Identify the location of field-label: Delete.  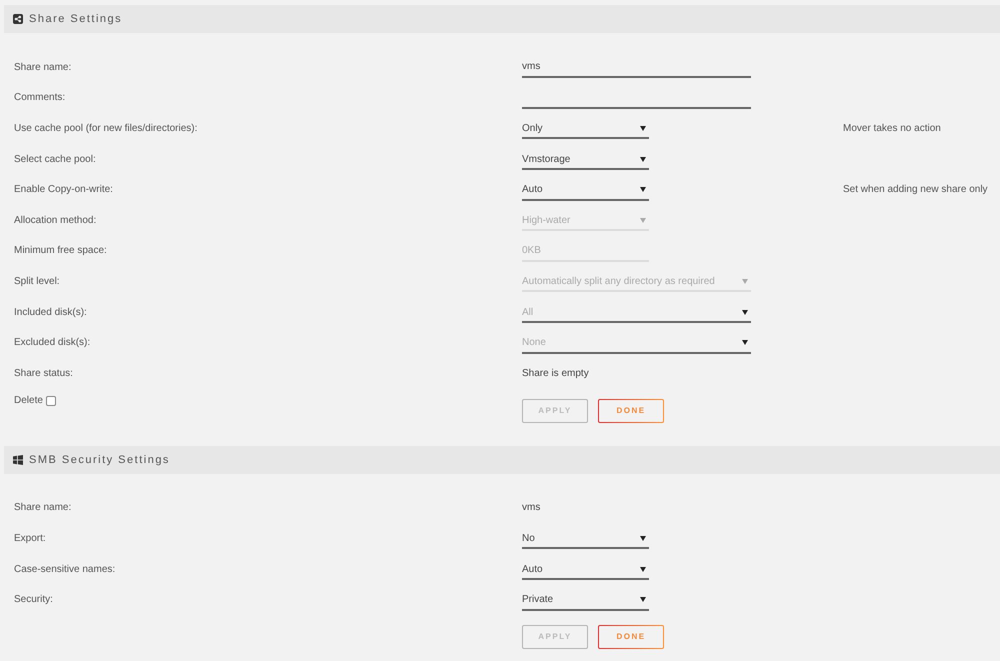
(28, 400).